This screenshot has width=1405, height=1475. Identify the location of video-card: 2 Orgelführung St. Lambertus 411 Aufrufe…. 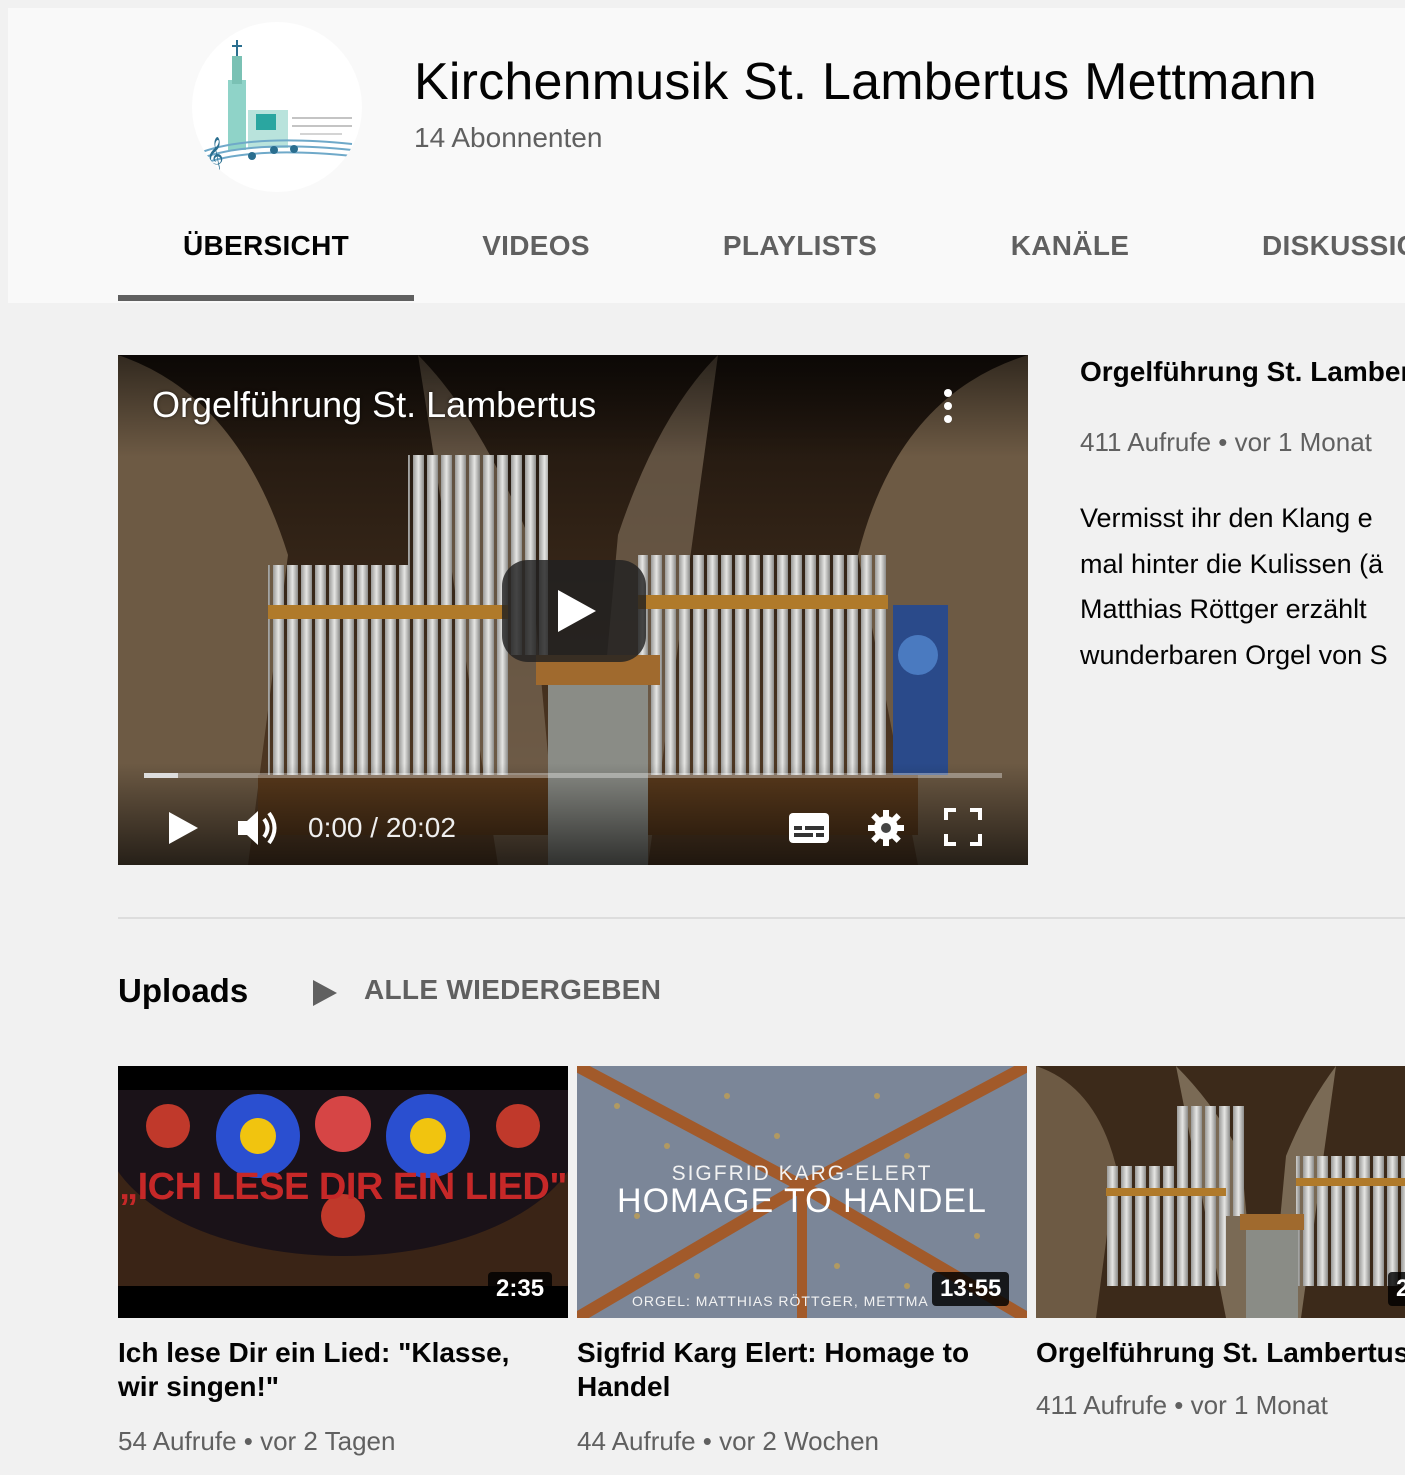
(1220, 1270).